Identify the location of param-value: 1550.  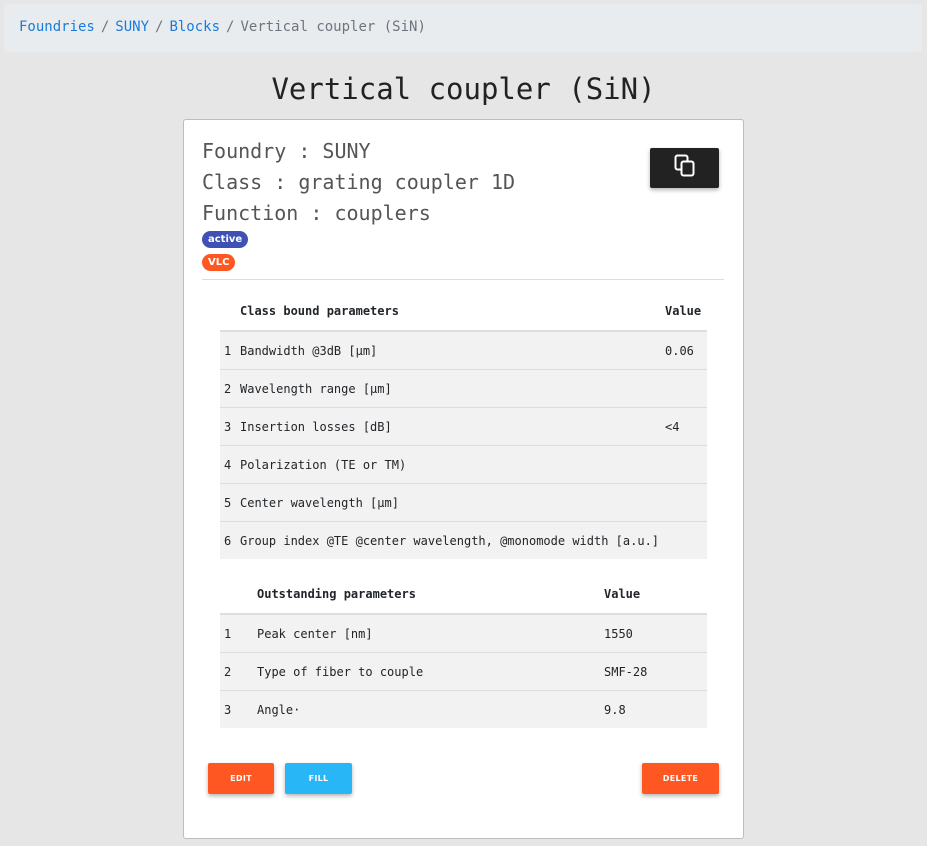
(618, 633).